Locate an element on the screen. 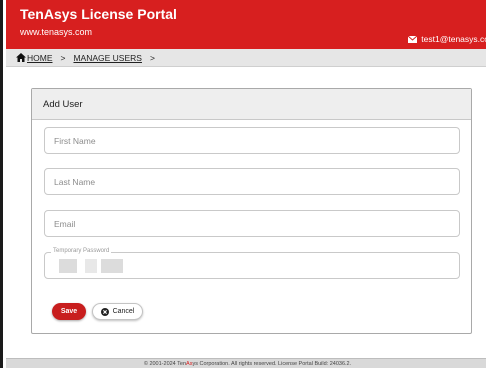  email-input is located at coordinates (252, 223).